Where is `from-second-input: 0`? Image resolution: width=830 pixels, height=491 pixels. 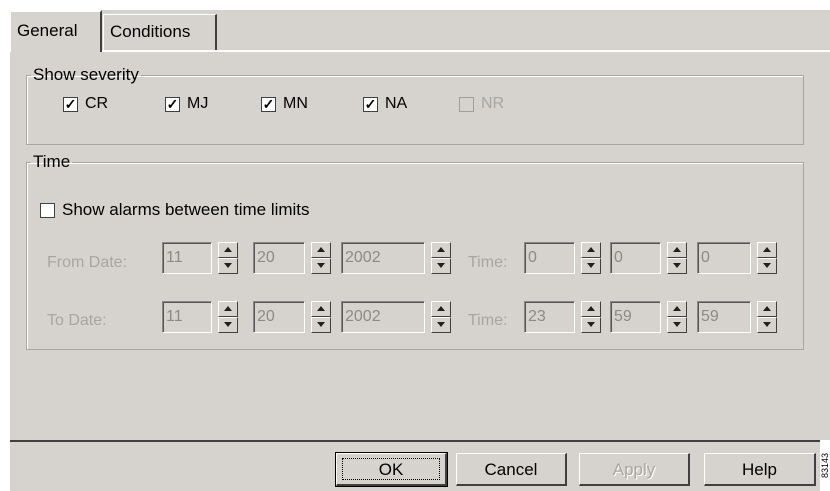
from-second-input: 0 is located at coordinates (724, 258).